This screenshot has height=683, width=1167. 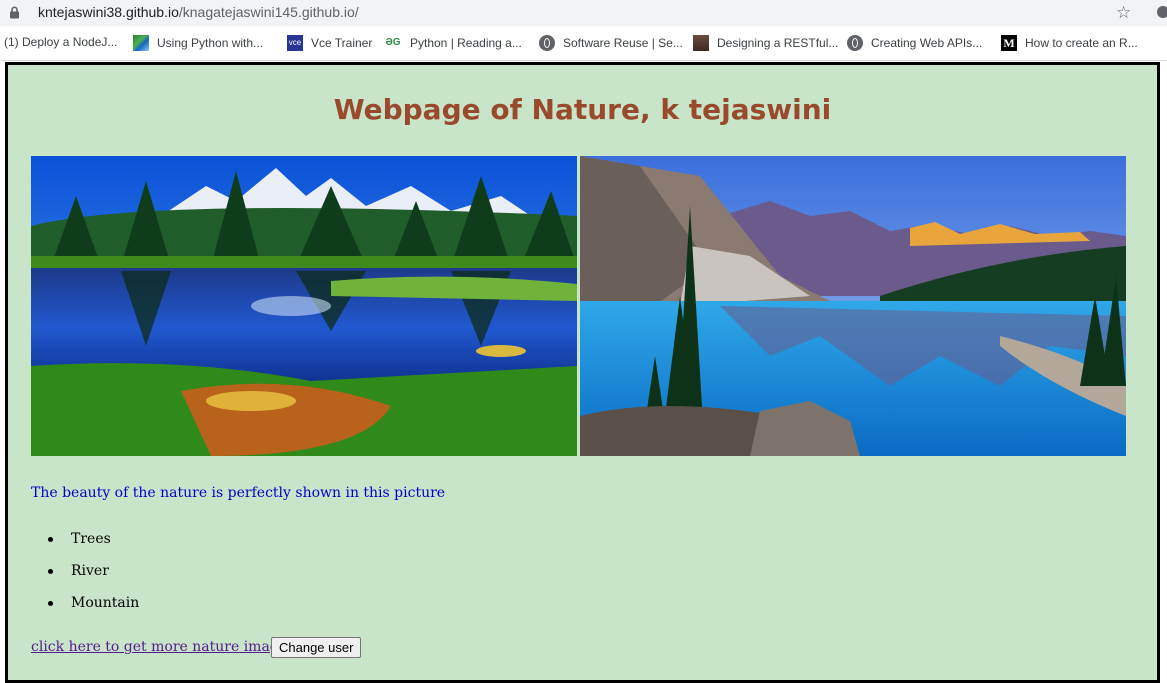 I want to click on more-images-link: click here to get more nature images, so click(x=162, y=647).